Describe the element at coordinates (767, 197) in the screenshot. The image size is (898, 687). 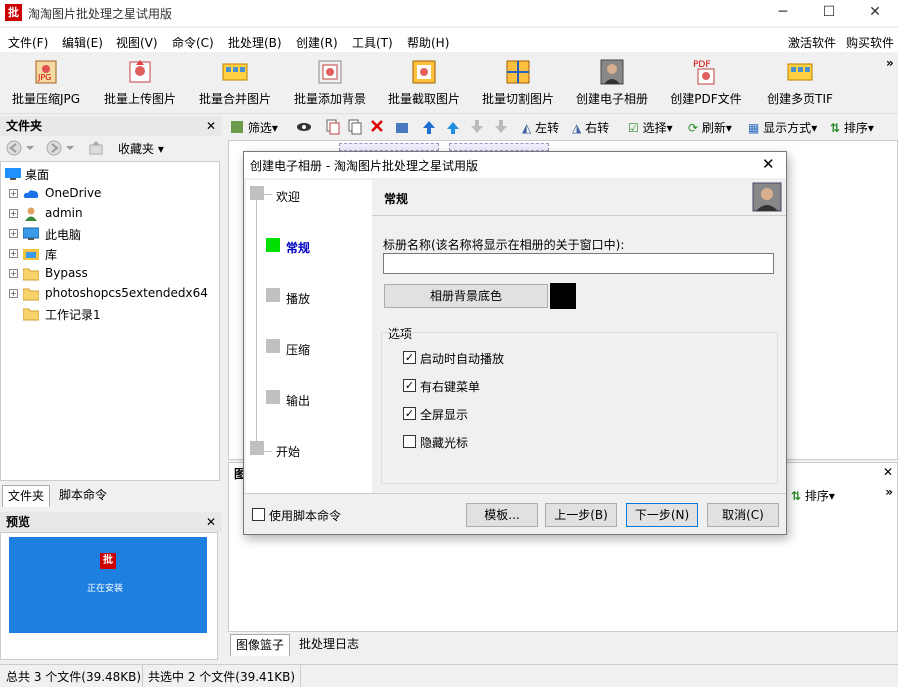
I see `album-icon` at that location.